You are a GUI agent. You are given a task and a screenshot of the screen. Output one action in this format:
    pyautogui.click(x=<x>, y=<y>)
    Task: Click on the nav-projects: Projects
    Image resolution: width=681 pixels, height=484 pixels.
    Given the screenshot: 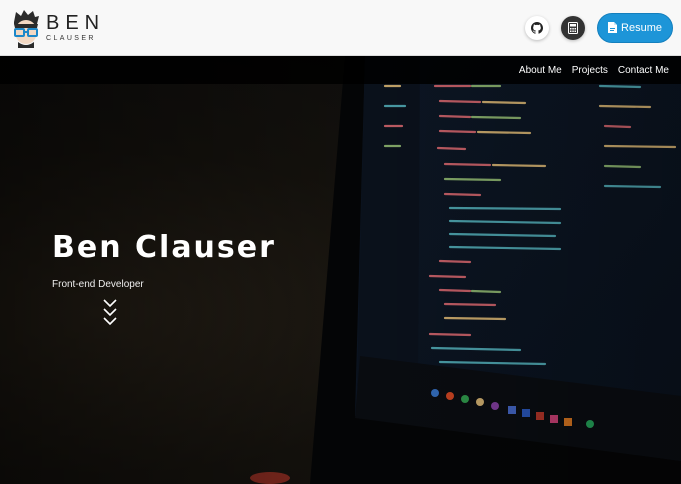 What is the action you would take?
    pyautogui.click(x=590, y=70)
    